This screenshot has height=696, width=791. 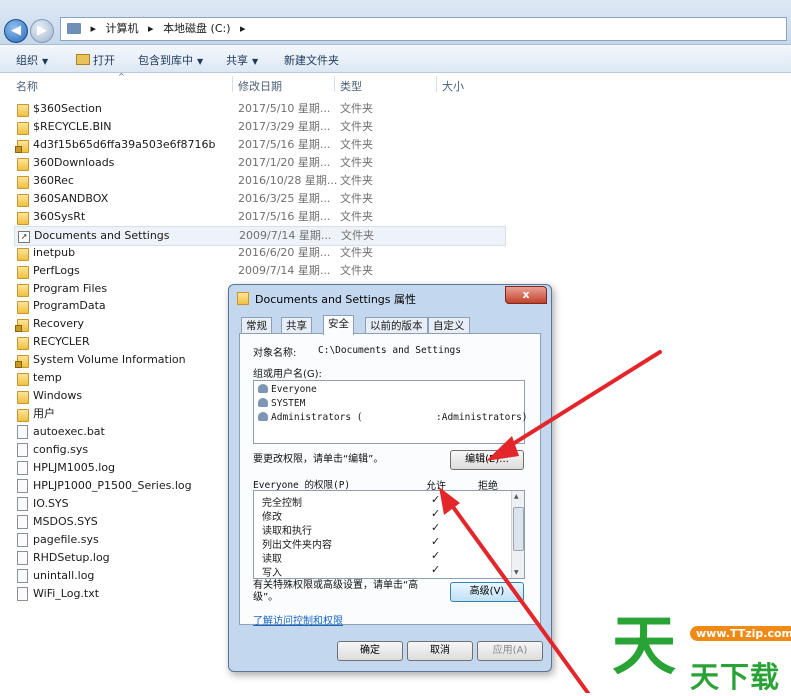 What do you see at coordinates (122, 28) in the screenshot?
I see `breadcrumb-item-computer: 计算机` at bounding box center [122, 28].